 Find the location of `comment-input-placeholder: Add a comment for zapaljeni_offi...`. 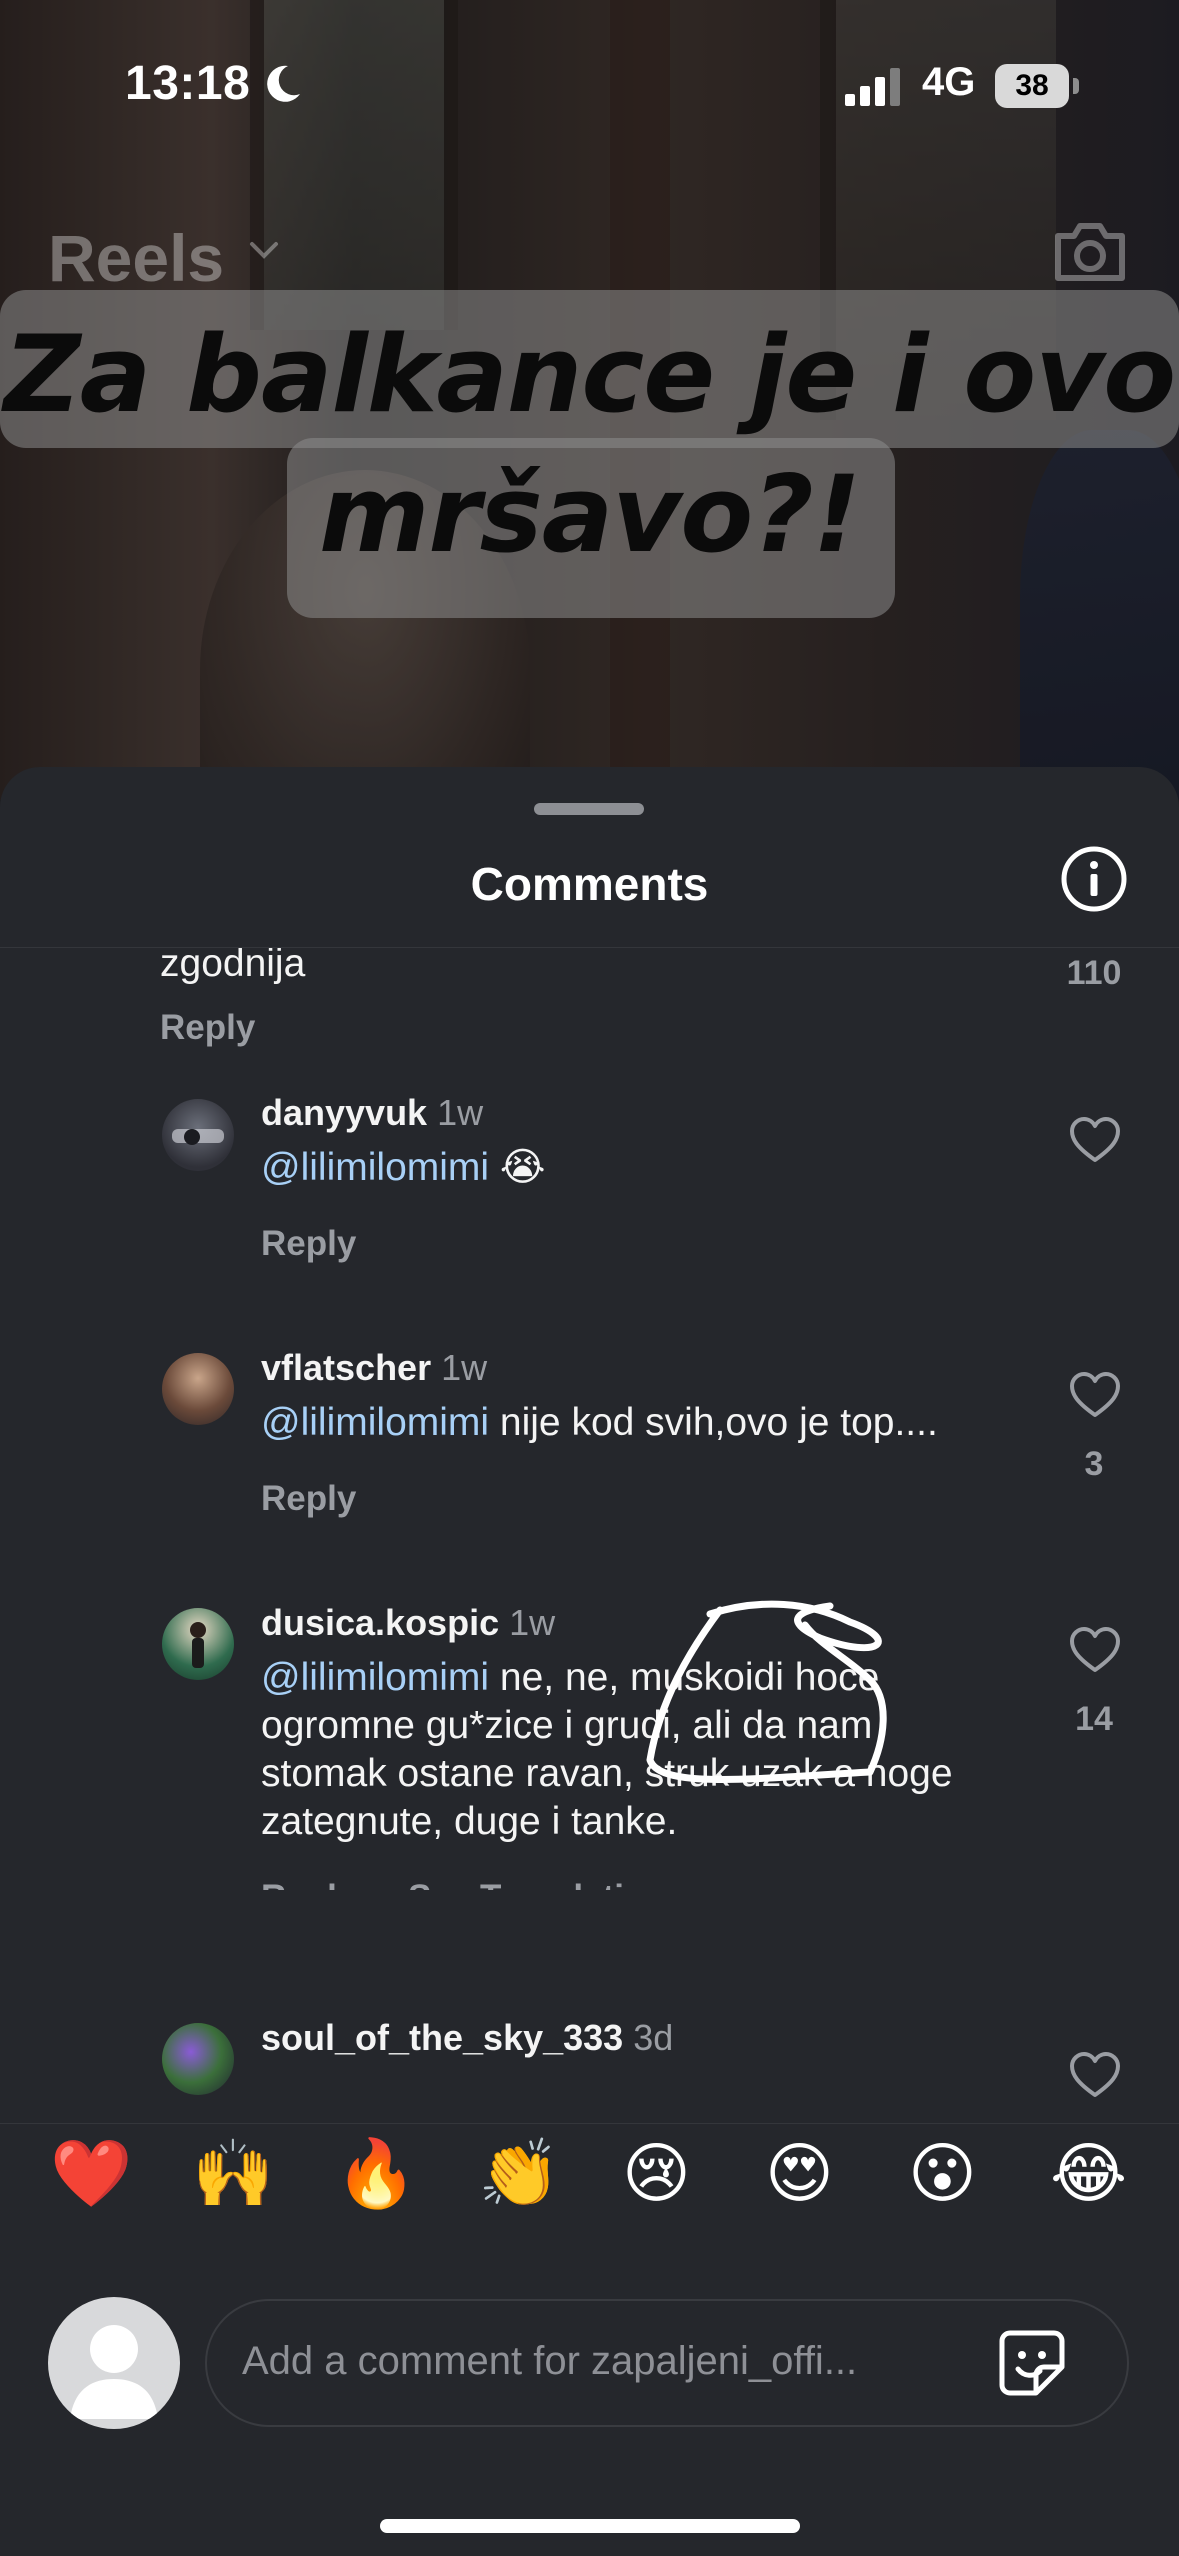

comment-input-placeholder: Add a comment for zapaljeni_offi... is located at coordinates (549, 2361).